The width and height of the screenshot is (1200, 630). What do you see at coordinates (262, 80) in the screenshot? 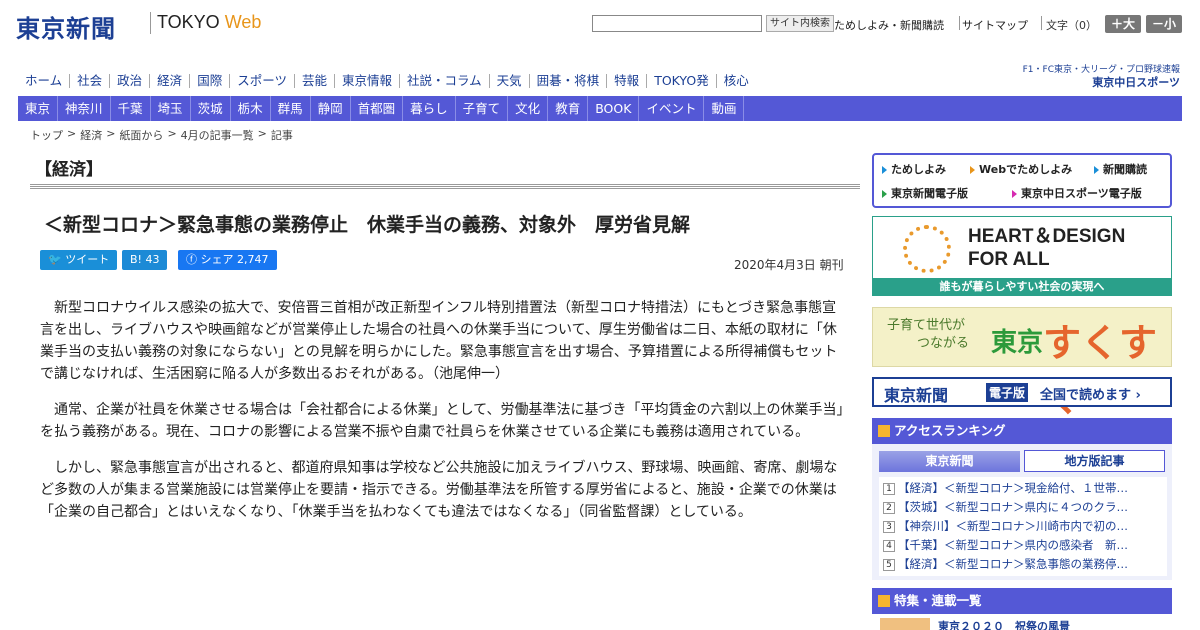
I see `nav-item-sports: スポーツ` at bounding box center [262, 80].